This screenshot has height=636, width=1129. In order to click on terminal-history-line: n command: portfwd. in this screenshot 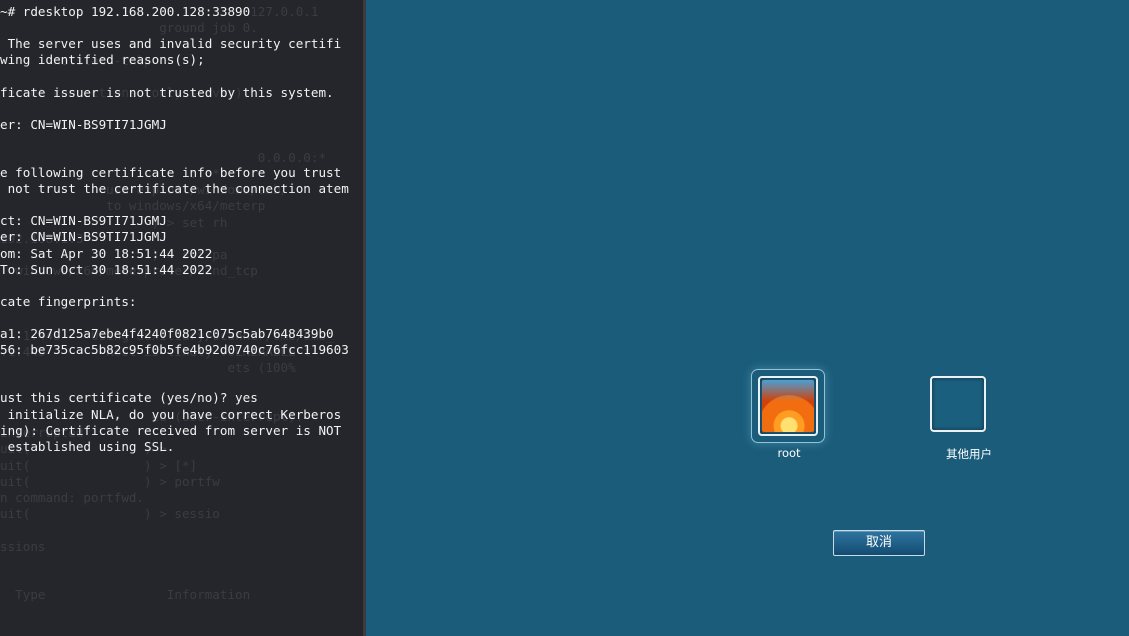, I will do `click(72, 497)`.